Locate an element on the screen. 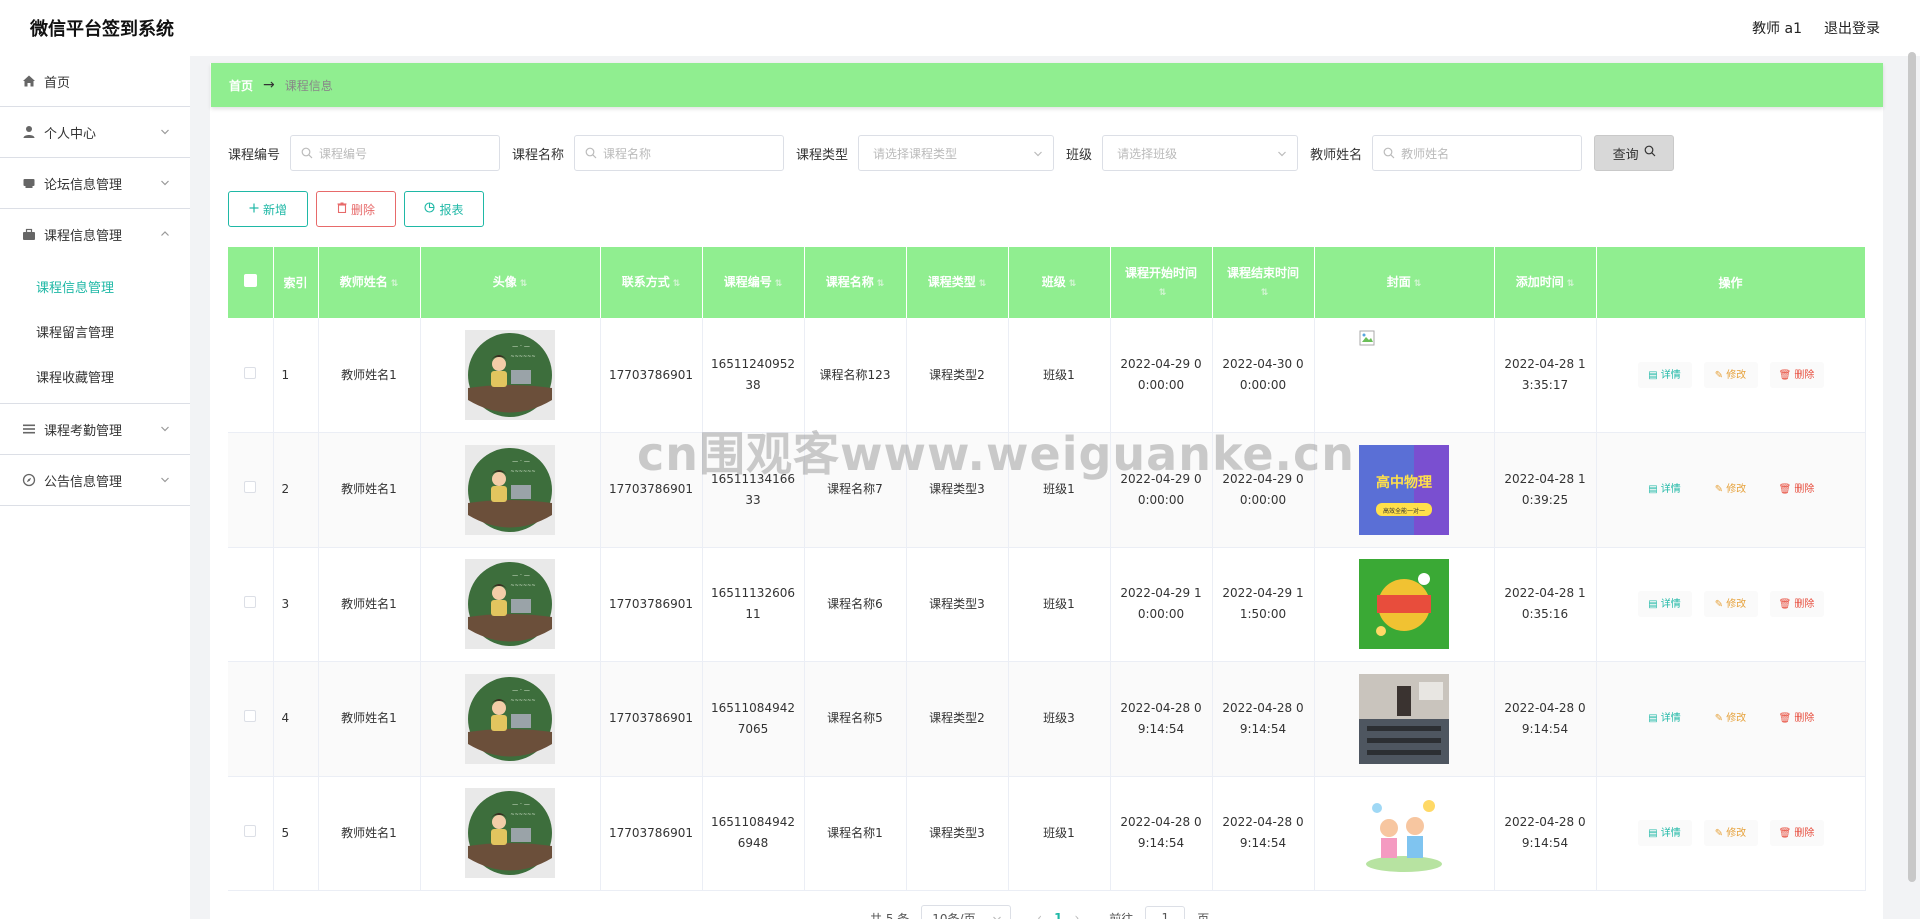 The width and height of the screenshot is (1920, 919). query-button: 查询 is located at coordinates (1634, 153).